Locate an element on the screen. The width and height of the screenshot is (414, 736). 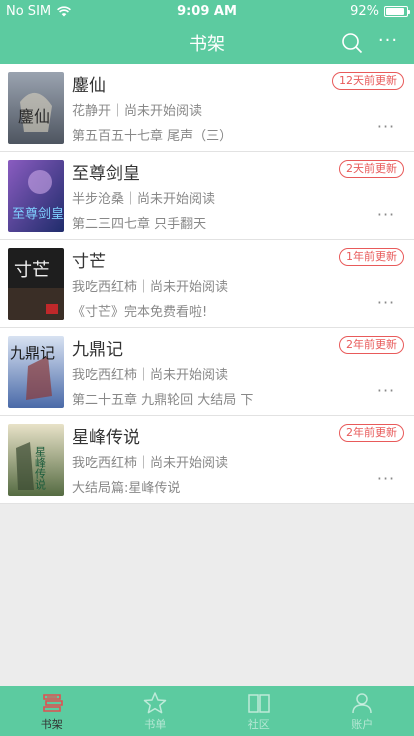
tab-bookshelf: 书架 is located at coordinates (52, 711).